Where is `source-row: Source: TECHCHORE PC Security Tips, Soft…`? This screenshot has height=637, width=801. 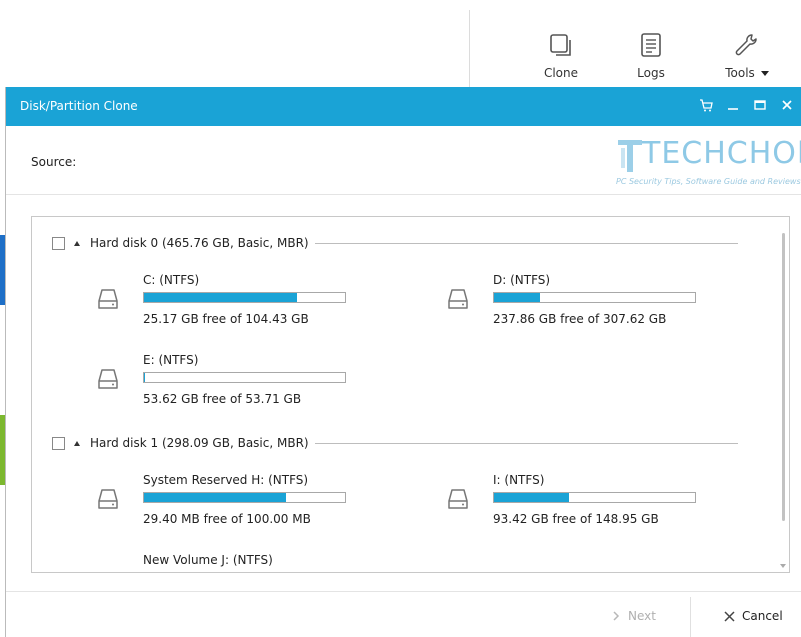 source-row: Source: TECHCHORE PC Security Tips, Soft… is located at coordinates (403, 160).